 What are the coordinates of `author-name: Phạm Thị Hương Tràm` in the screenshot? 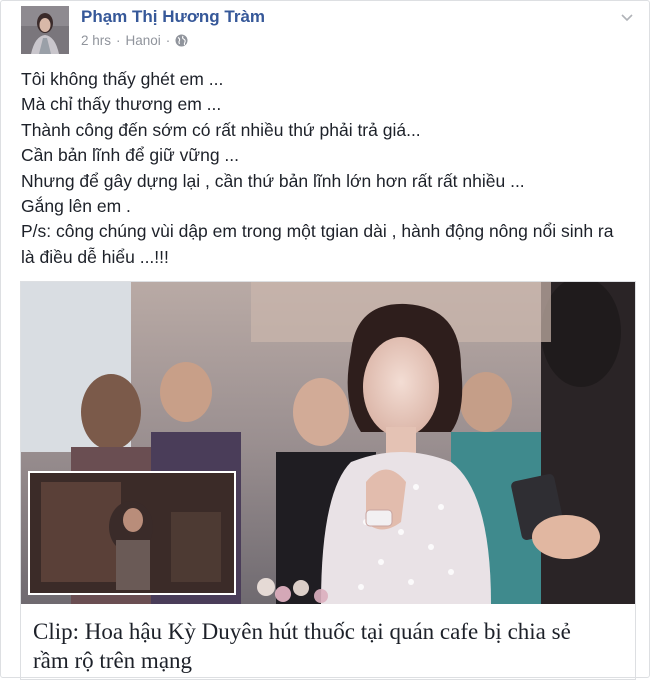 It's located at (173, 17).